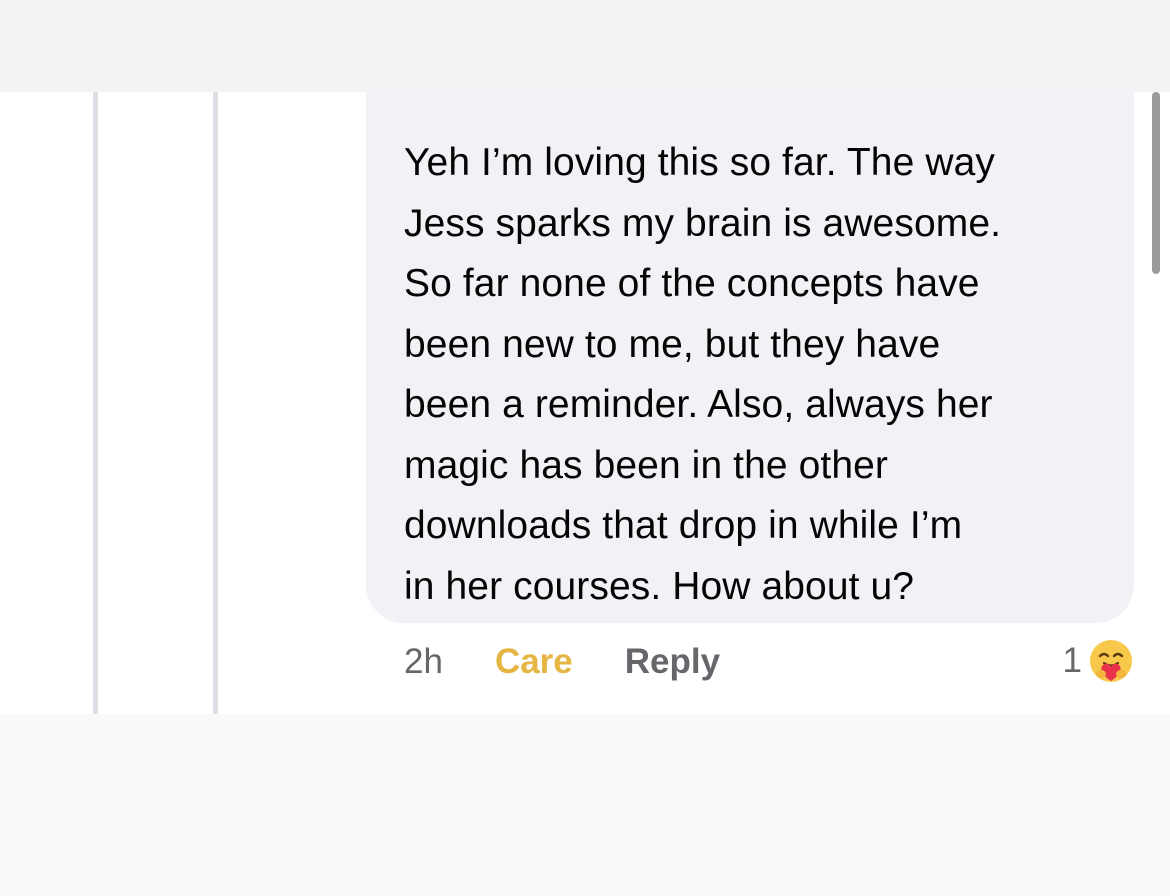  Describe the element at coordinates (423, 662) in the screenshot. I see `comment-timestamp: 2h` at that location.